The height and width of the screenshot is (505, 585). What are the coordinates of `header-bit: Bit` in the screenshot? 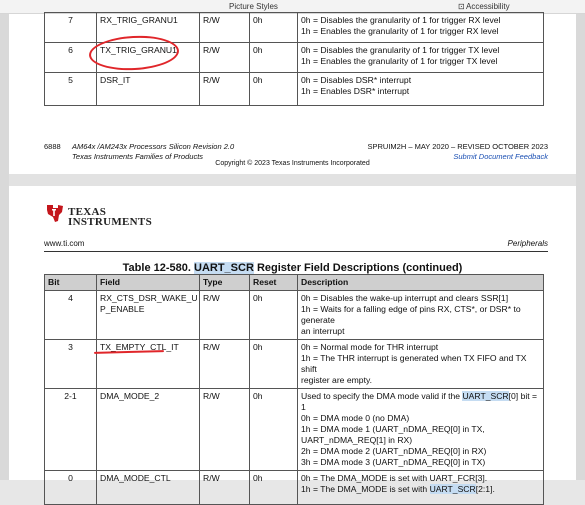 It's located at (70, 282).